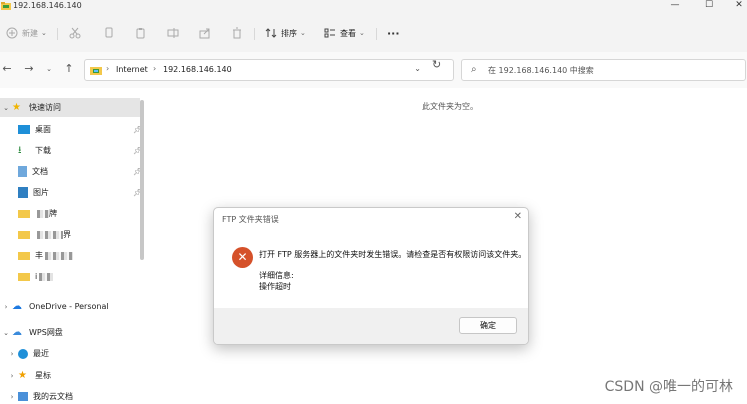  Describe the element at coordinates (17, 306) in the screenshot. I see `cloud-icon: ☁` at that location.